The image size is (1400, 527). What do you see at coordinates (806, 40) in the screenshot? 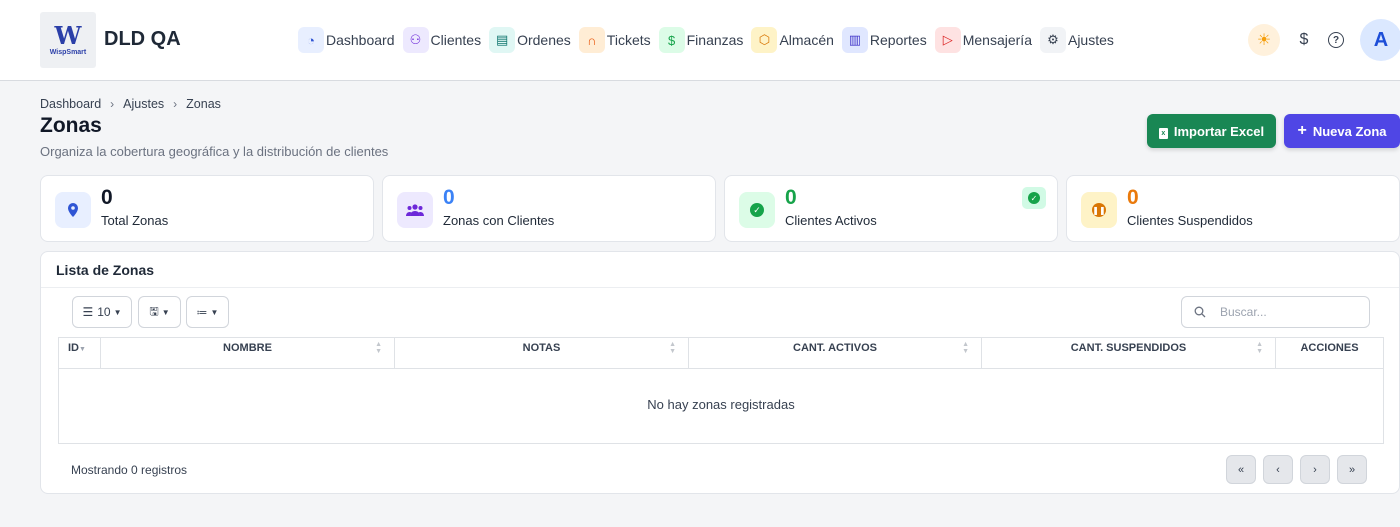
I see `nav-label: Almacén` at bounding box center [806, 40].